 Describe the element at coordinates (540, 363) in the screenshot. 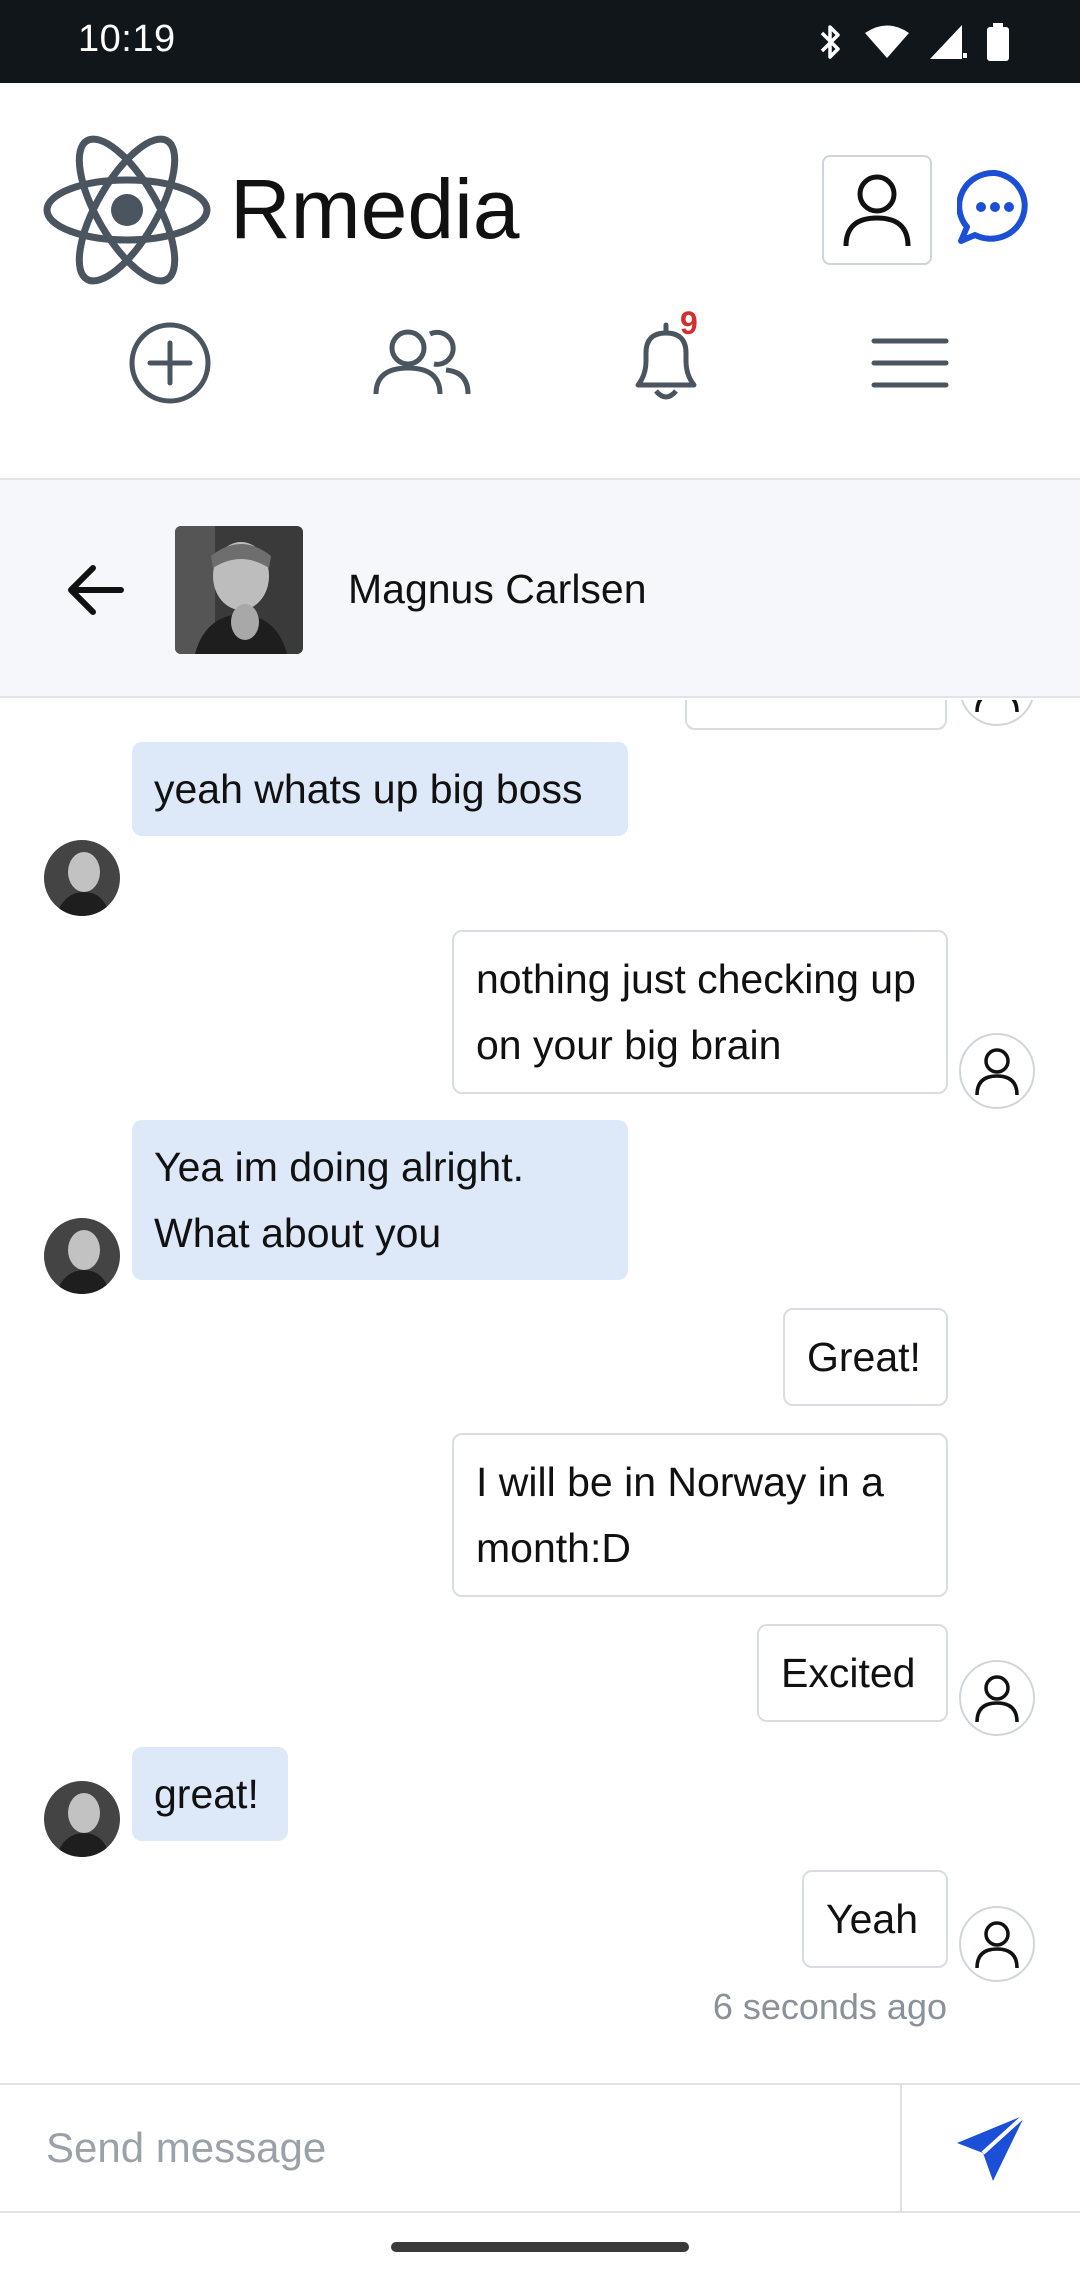

I see `main-nav` at that location.